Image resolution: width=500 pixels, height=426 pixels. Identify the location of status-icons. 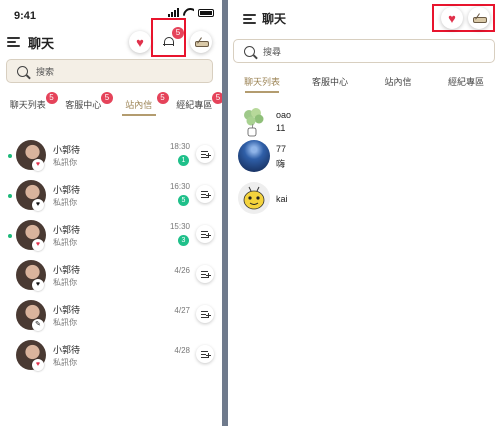
(191, 12).